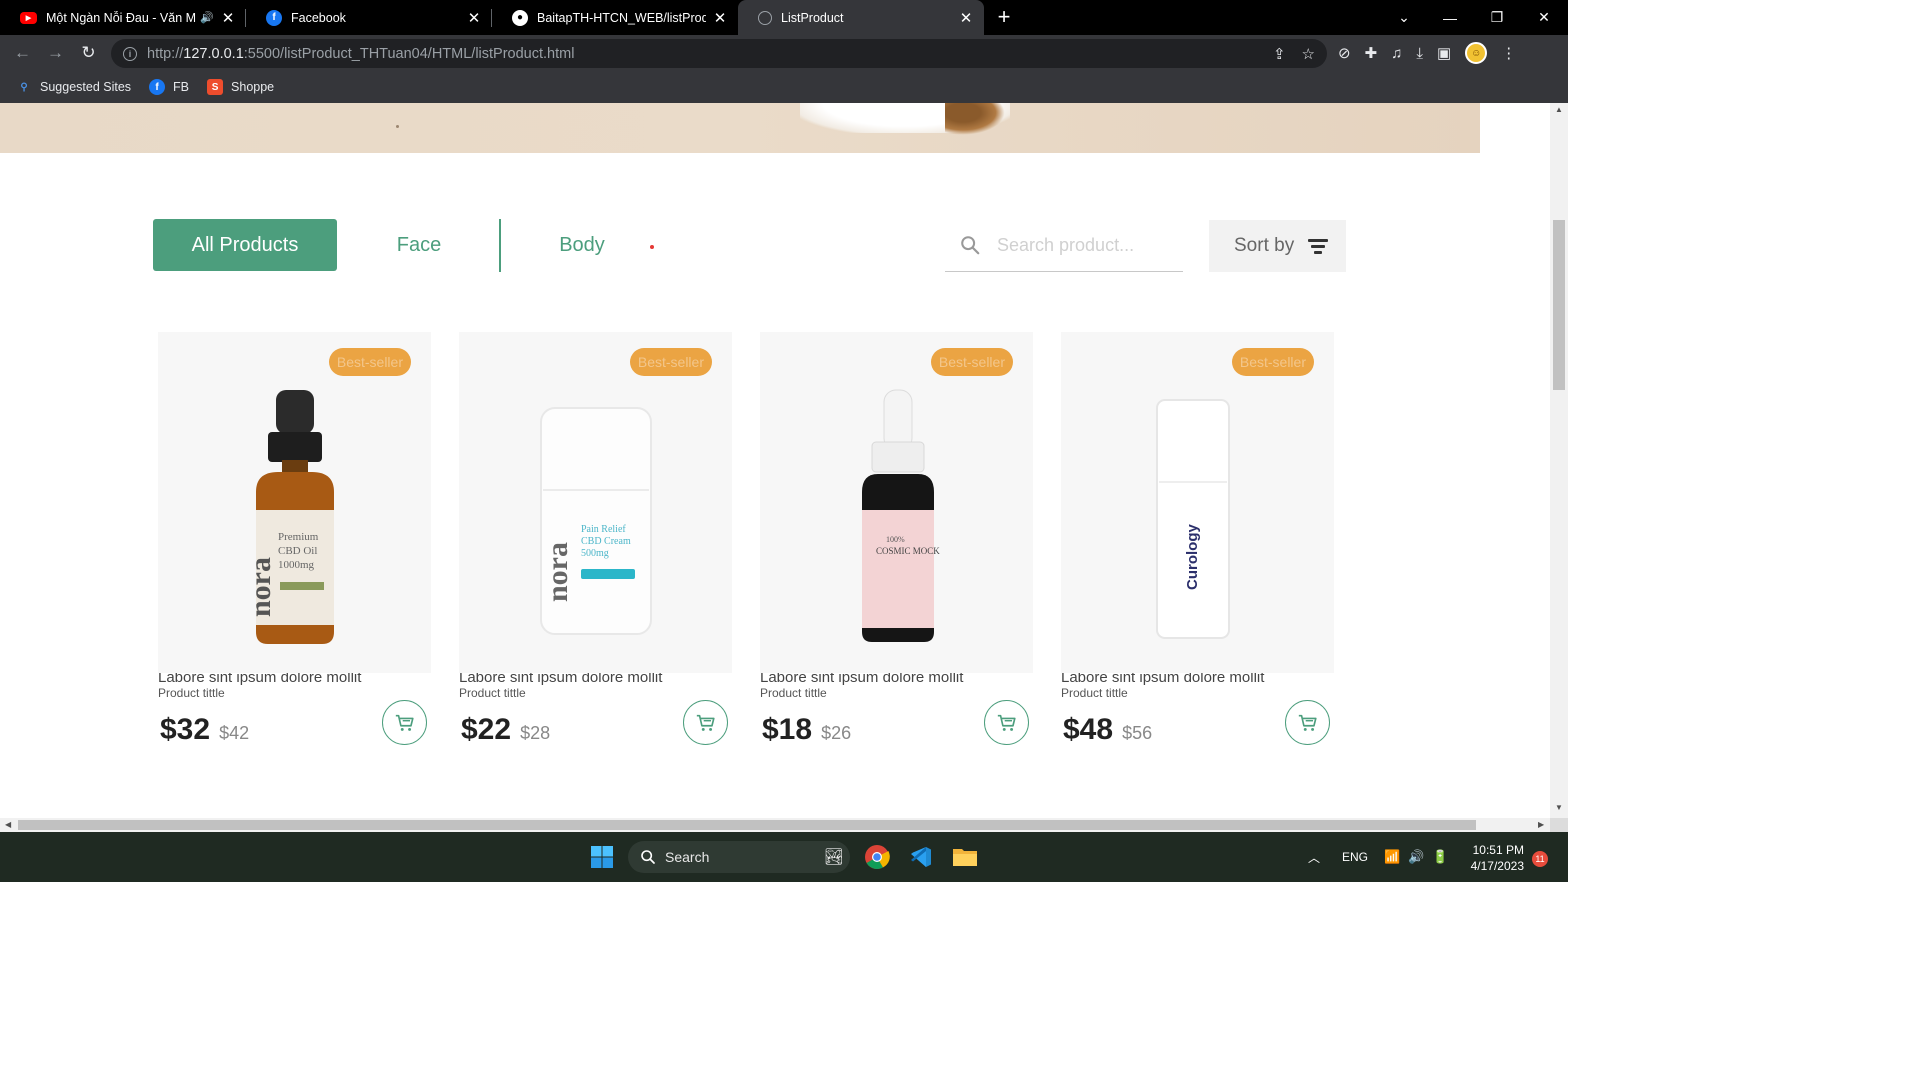 The height and width of the screenshot is (1080, 1920). What do you see at coordinates (603, 529) in the screenshot?
I see `svg-text: Pain Relief` at bounding box center [603, 529].